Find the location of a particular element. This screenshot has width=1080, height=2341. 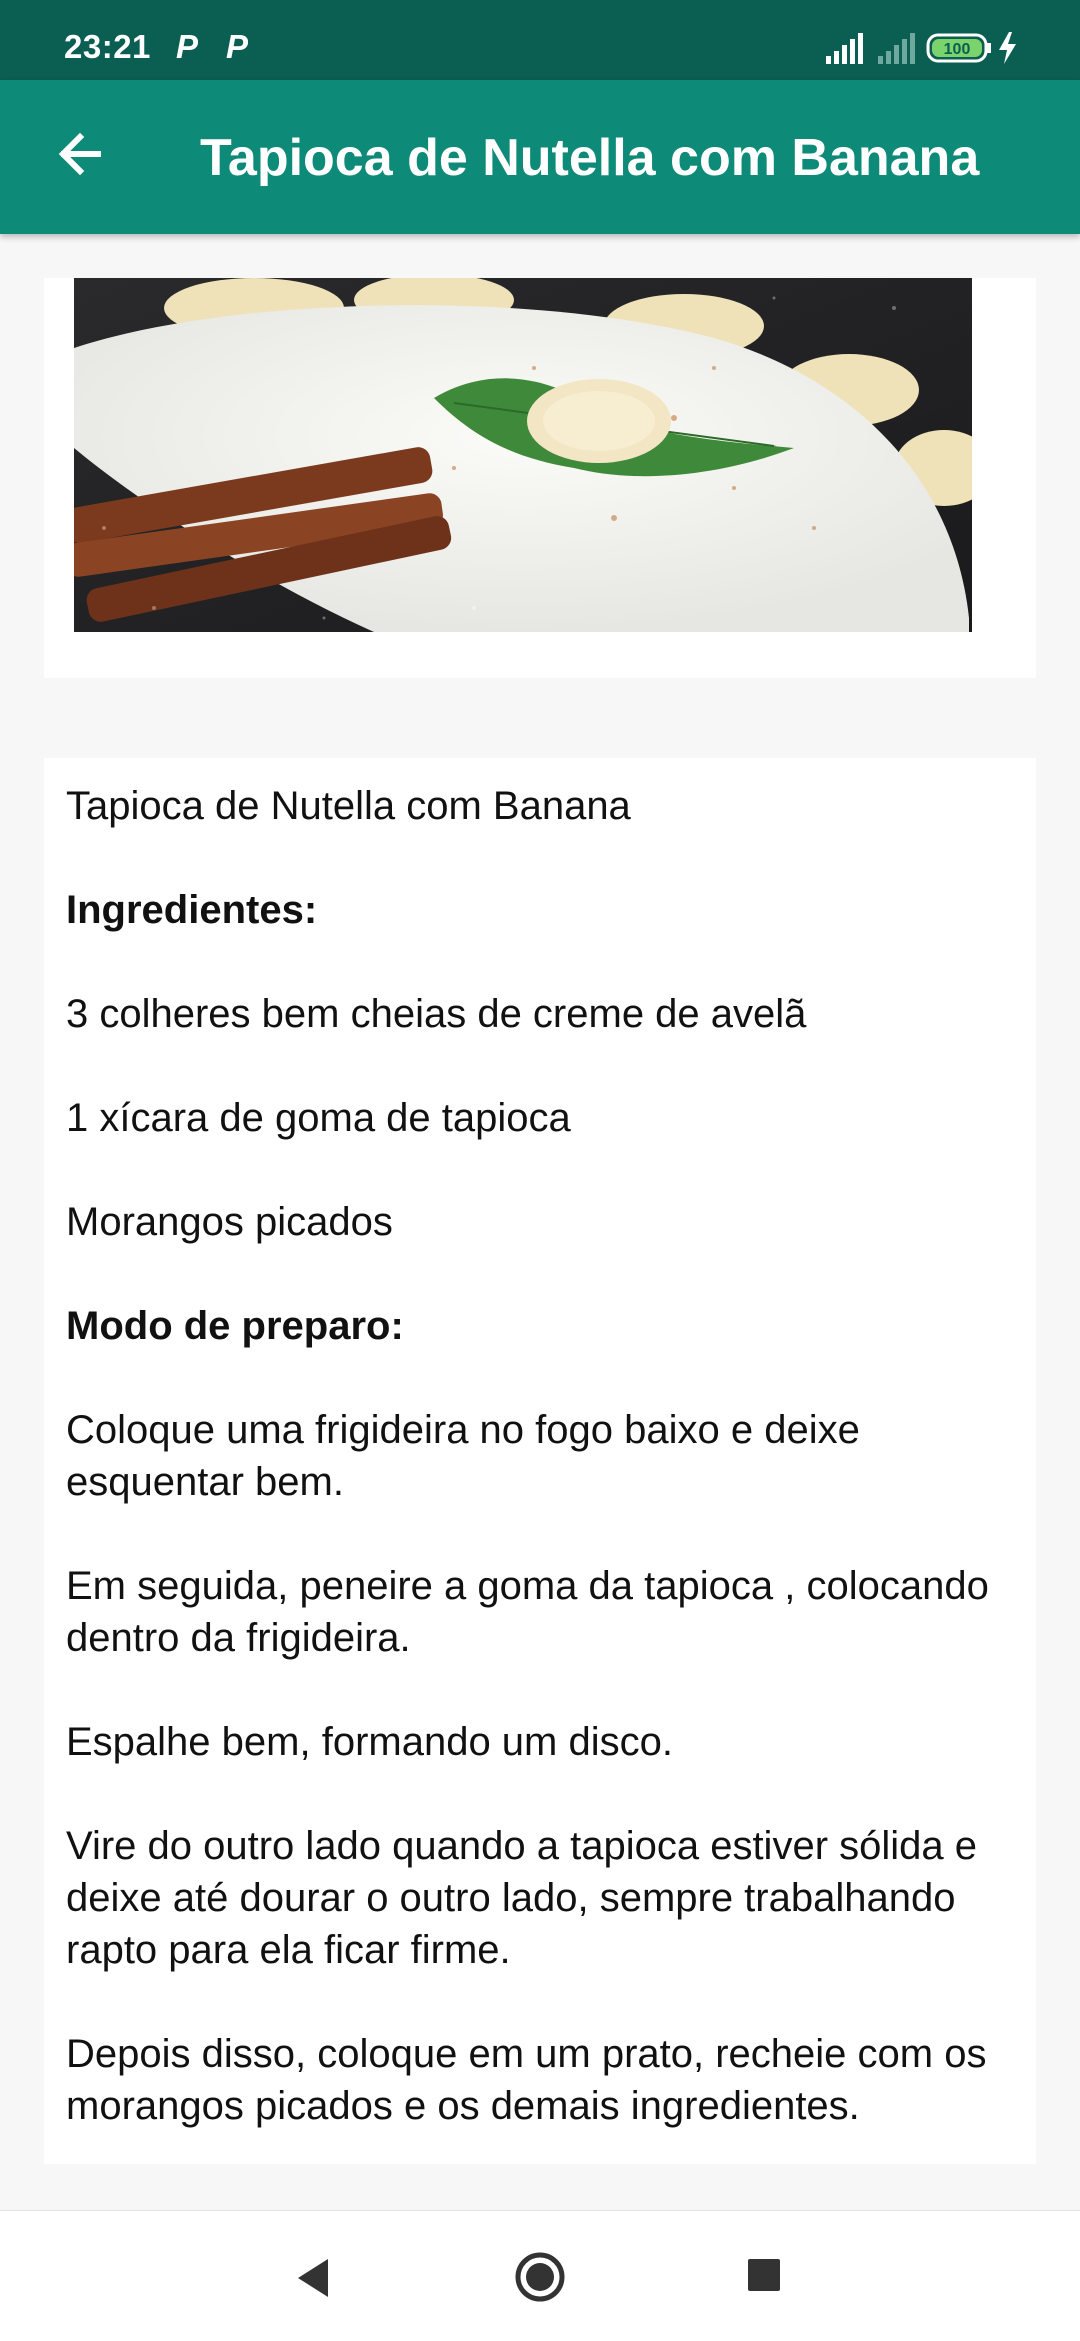

nav-back-button is located at coordinates (315, 2278).